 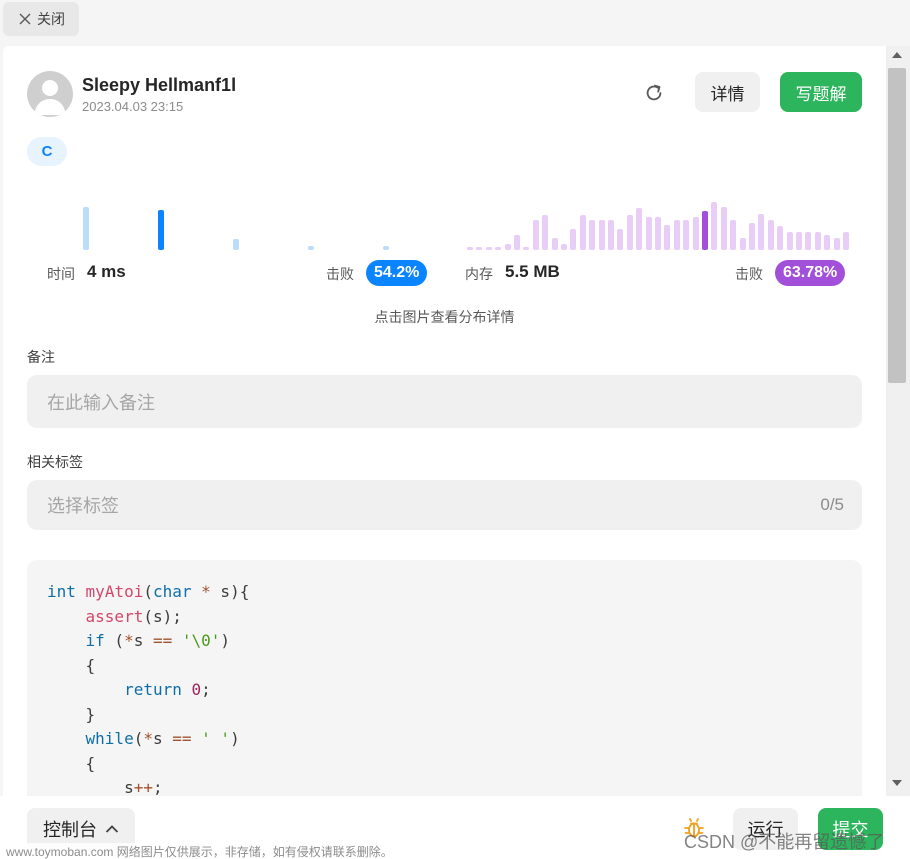 What do you see at coordinates (340, 274) in the screenshot?
I see `runtime-beat-label: 击败` at bounding box center [340, 274].